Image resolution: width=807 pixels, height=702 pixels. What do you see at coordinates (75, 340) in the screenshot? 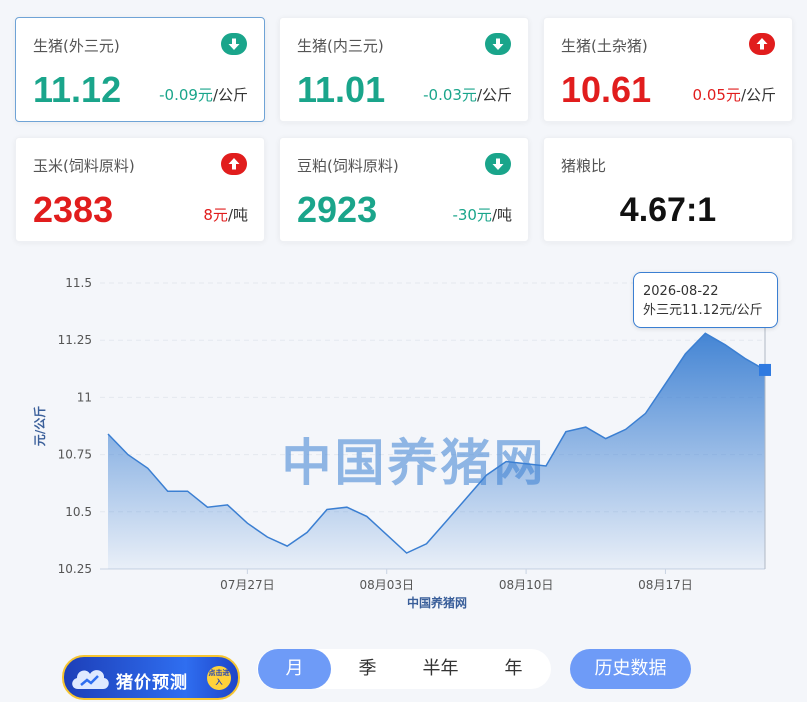
I see `y-tick-label: 11.25` at bounding box center [75, 340].